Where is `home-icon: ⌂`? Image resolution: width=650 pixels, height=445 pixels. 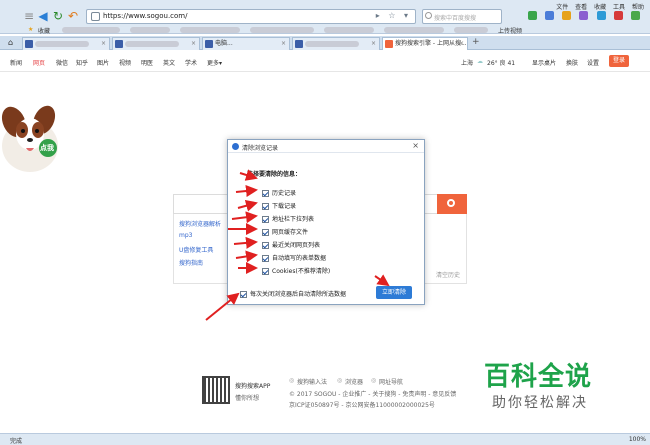 home-icon: ⌂ is located at coordinates (10, 42).